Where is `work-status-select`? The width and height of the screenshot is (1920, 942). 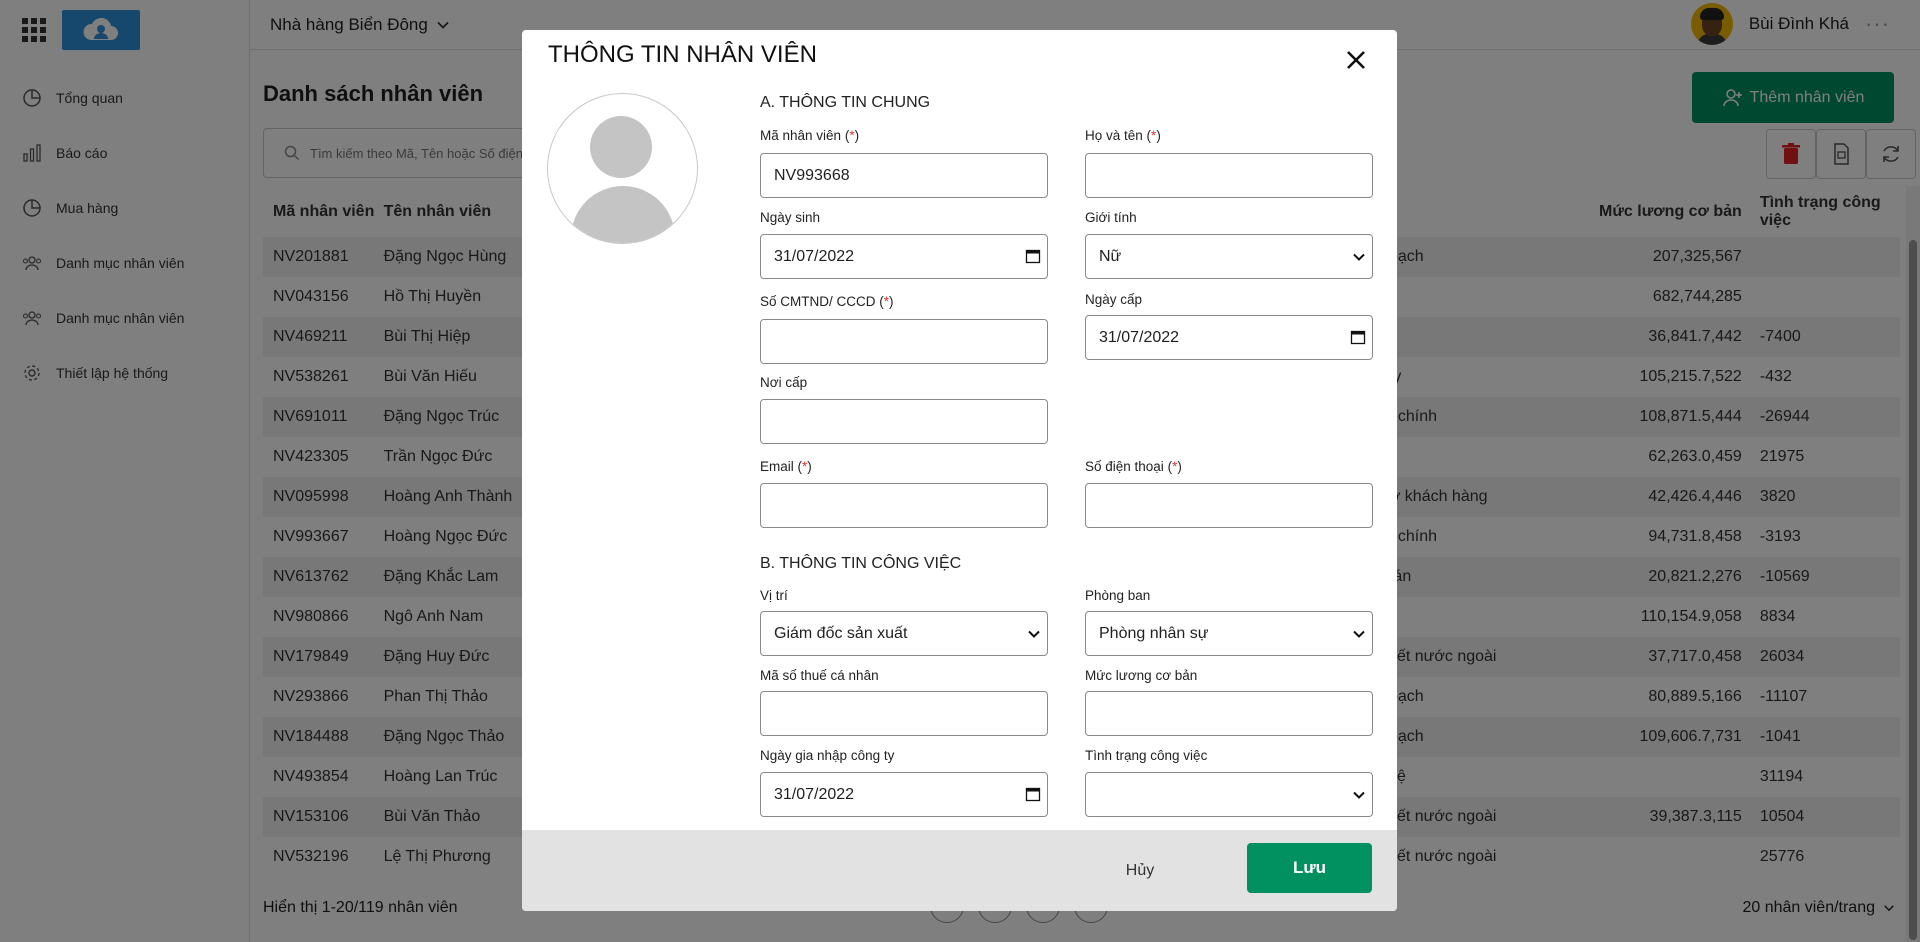 work-status-select is located at coordinates (1229, 794).